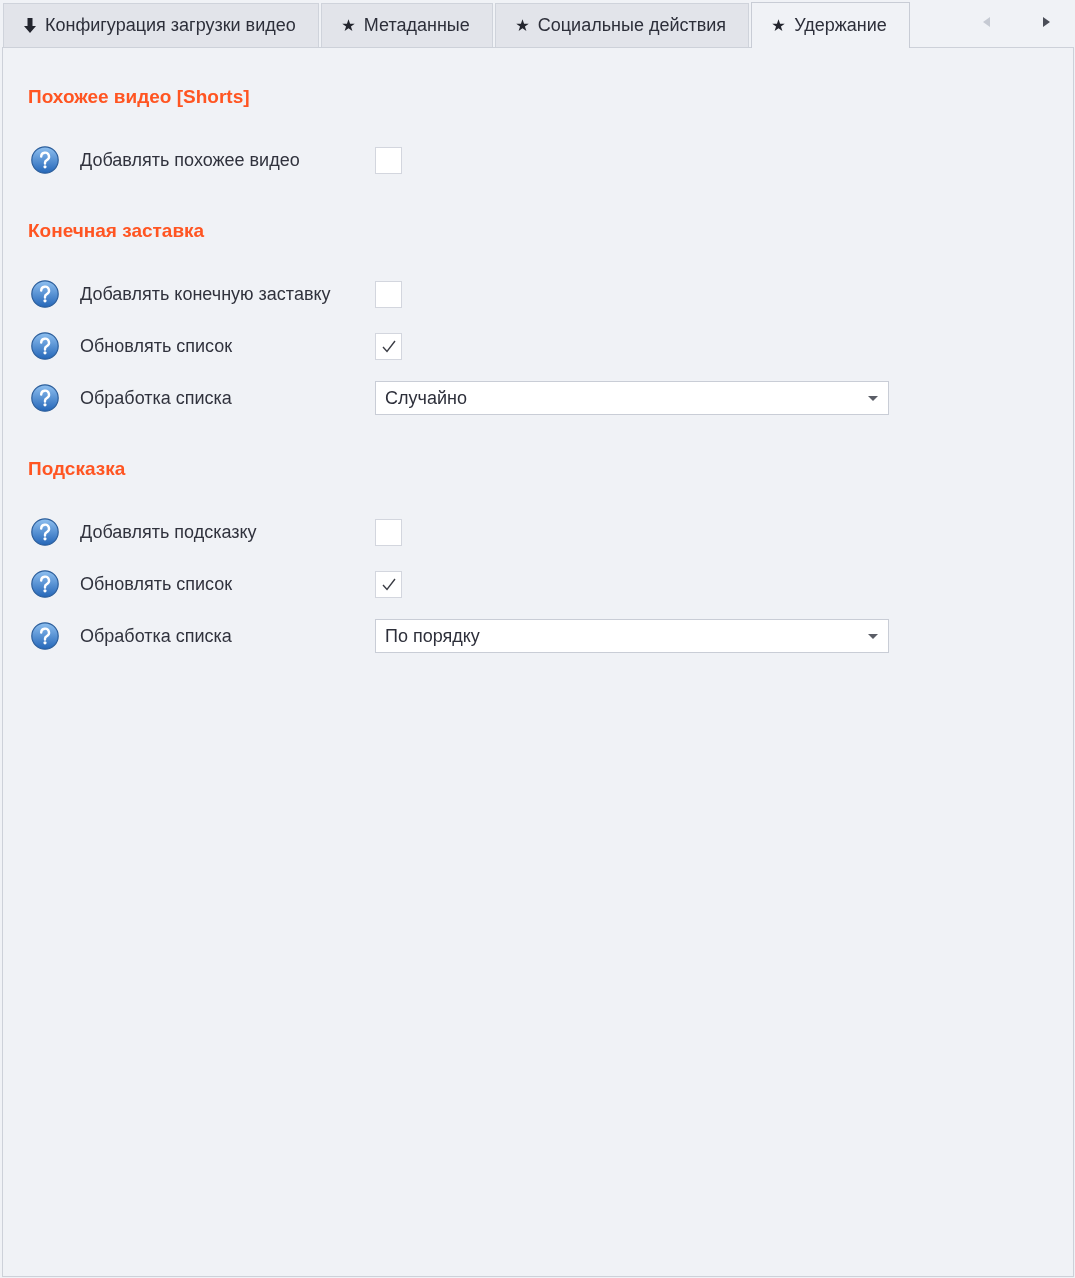  What do you see at coordinates (622, 25) in the screenshot?
I see `tab: Социальные действия` at bounding box center [622, 25].